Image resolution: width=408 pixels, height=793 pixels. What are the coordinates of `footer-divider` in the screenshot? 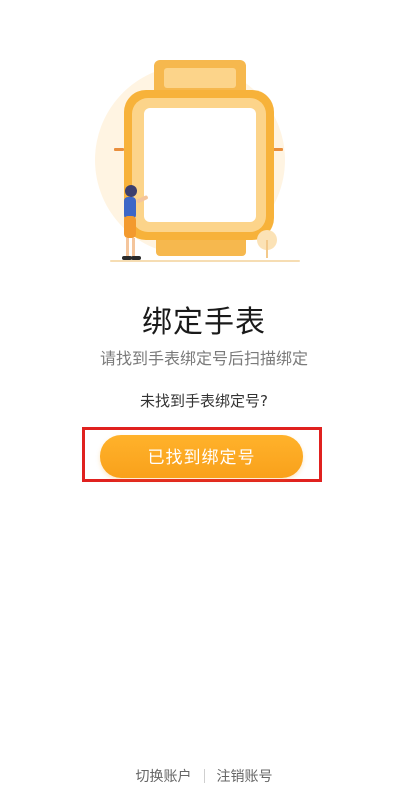 It's located at (204, 776).